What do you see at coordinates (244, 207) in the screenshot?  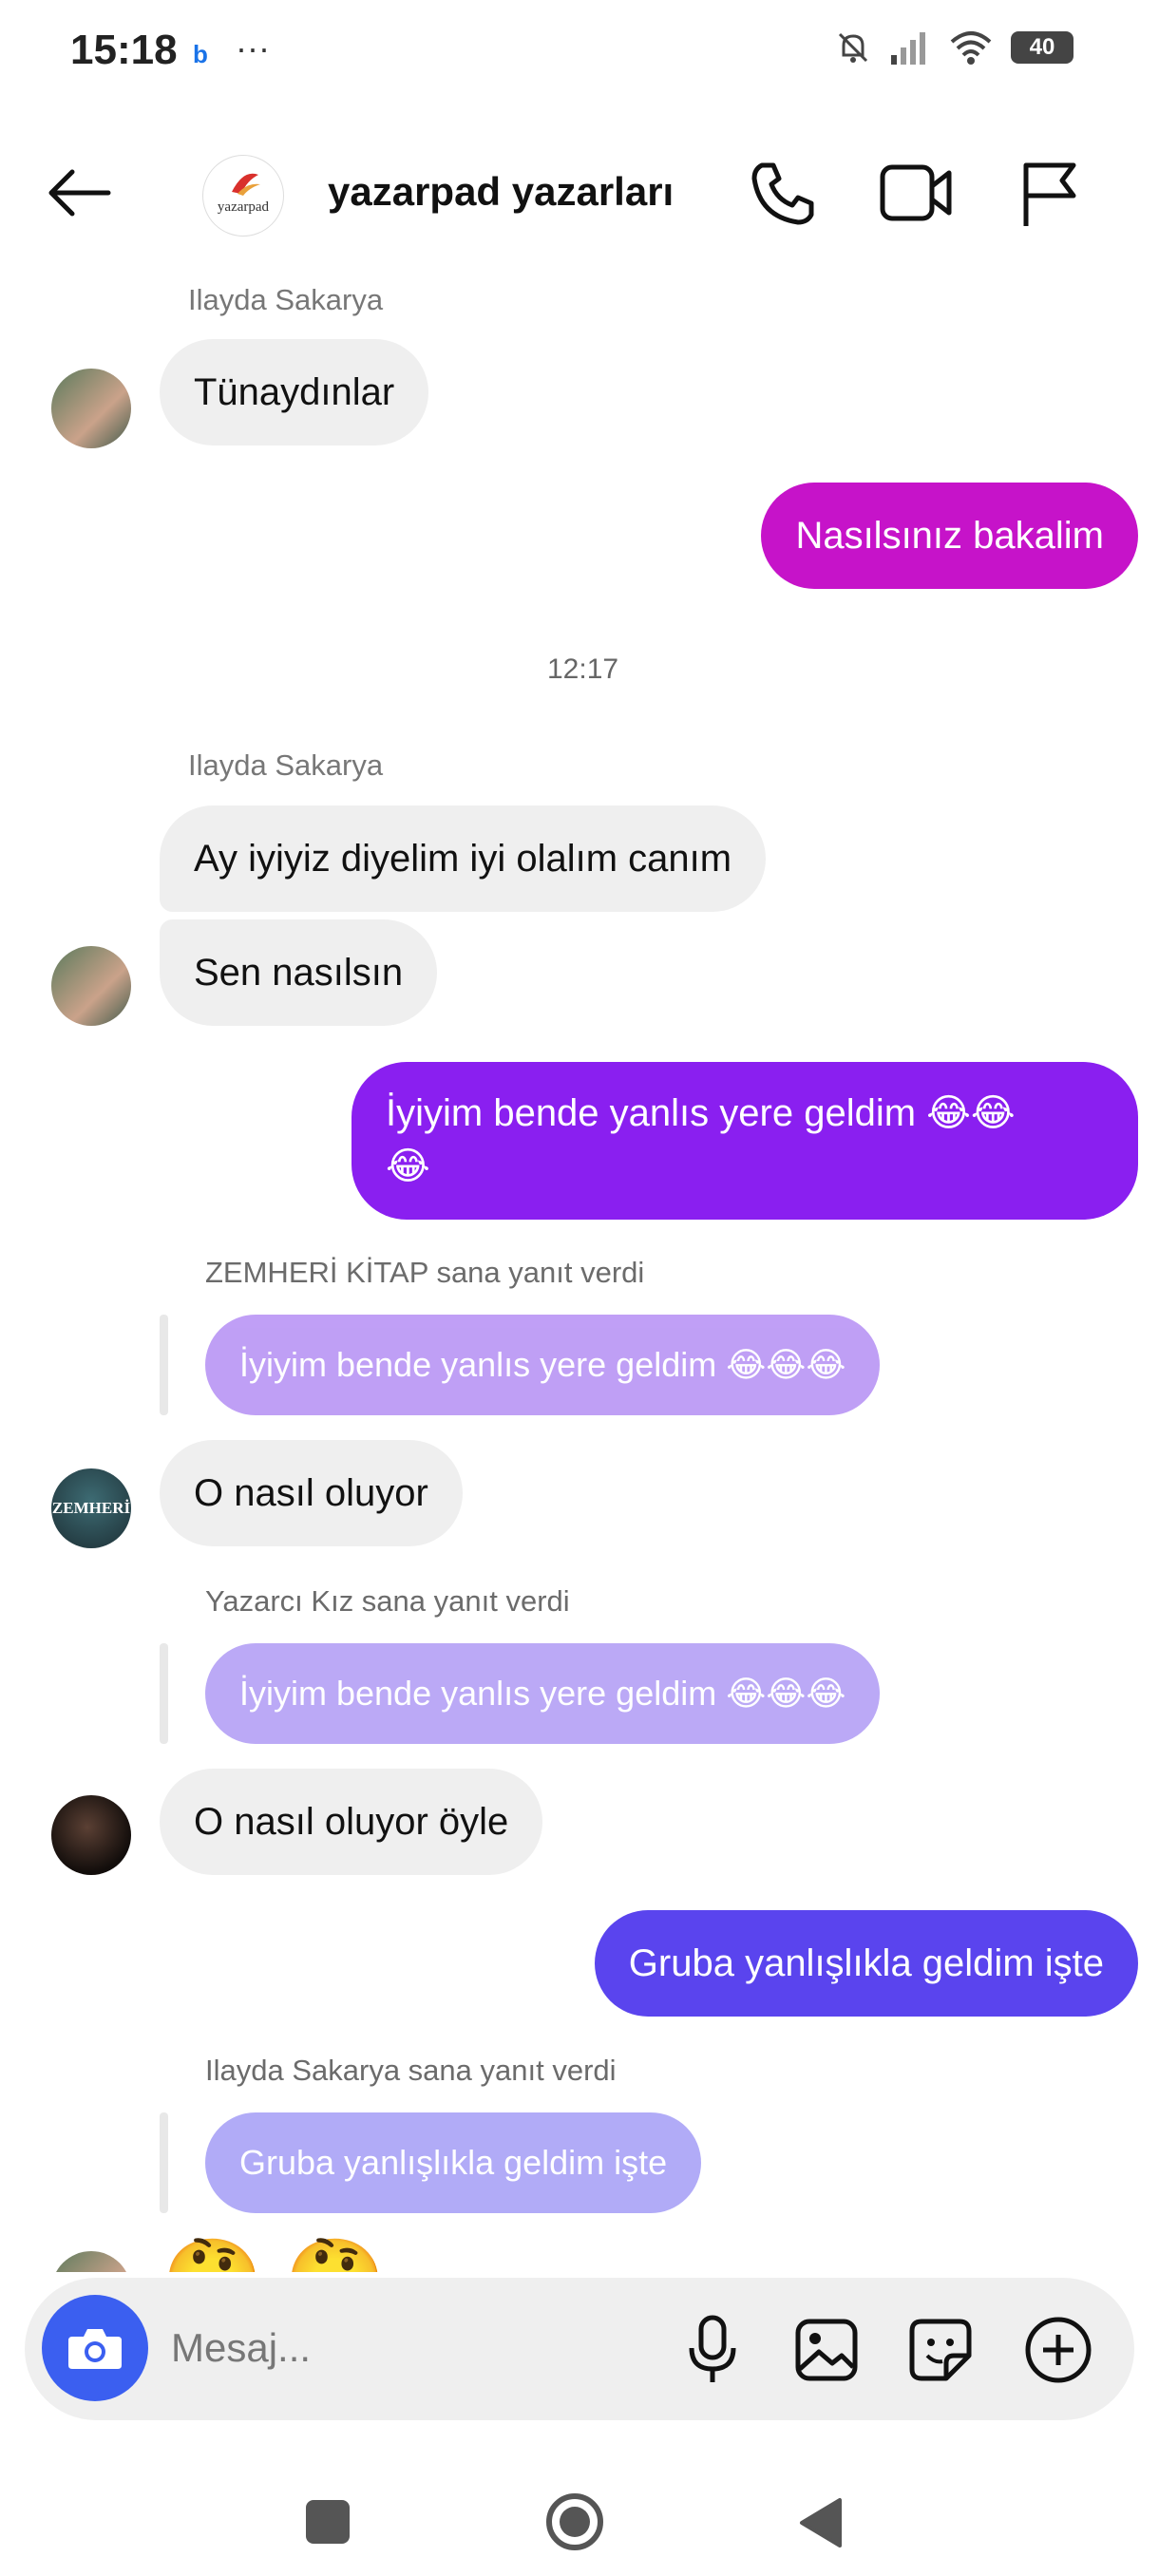 I see `svg-text: yazarpad` at bounding box center [244, 207].